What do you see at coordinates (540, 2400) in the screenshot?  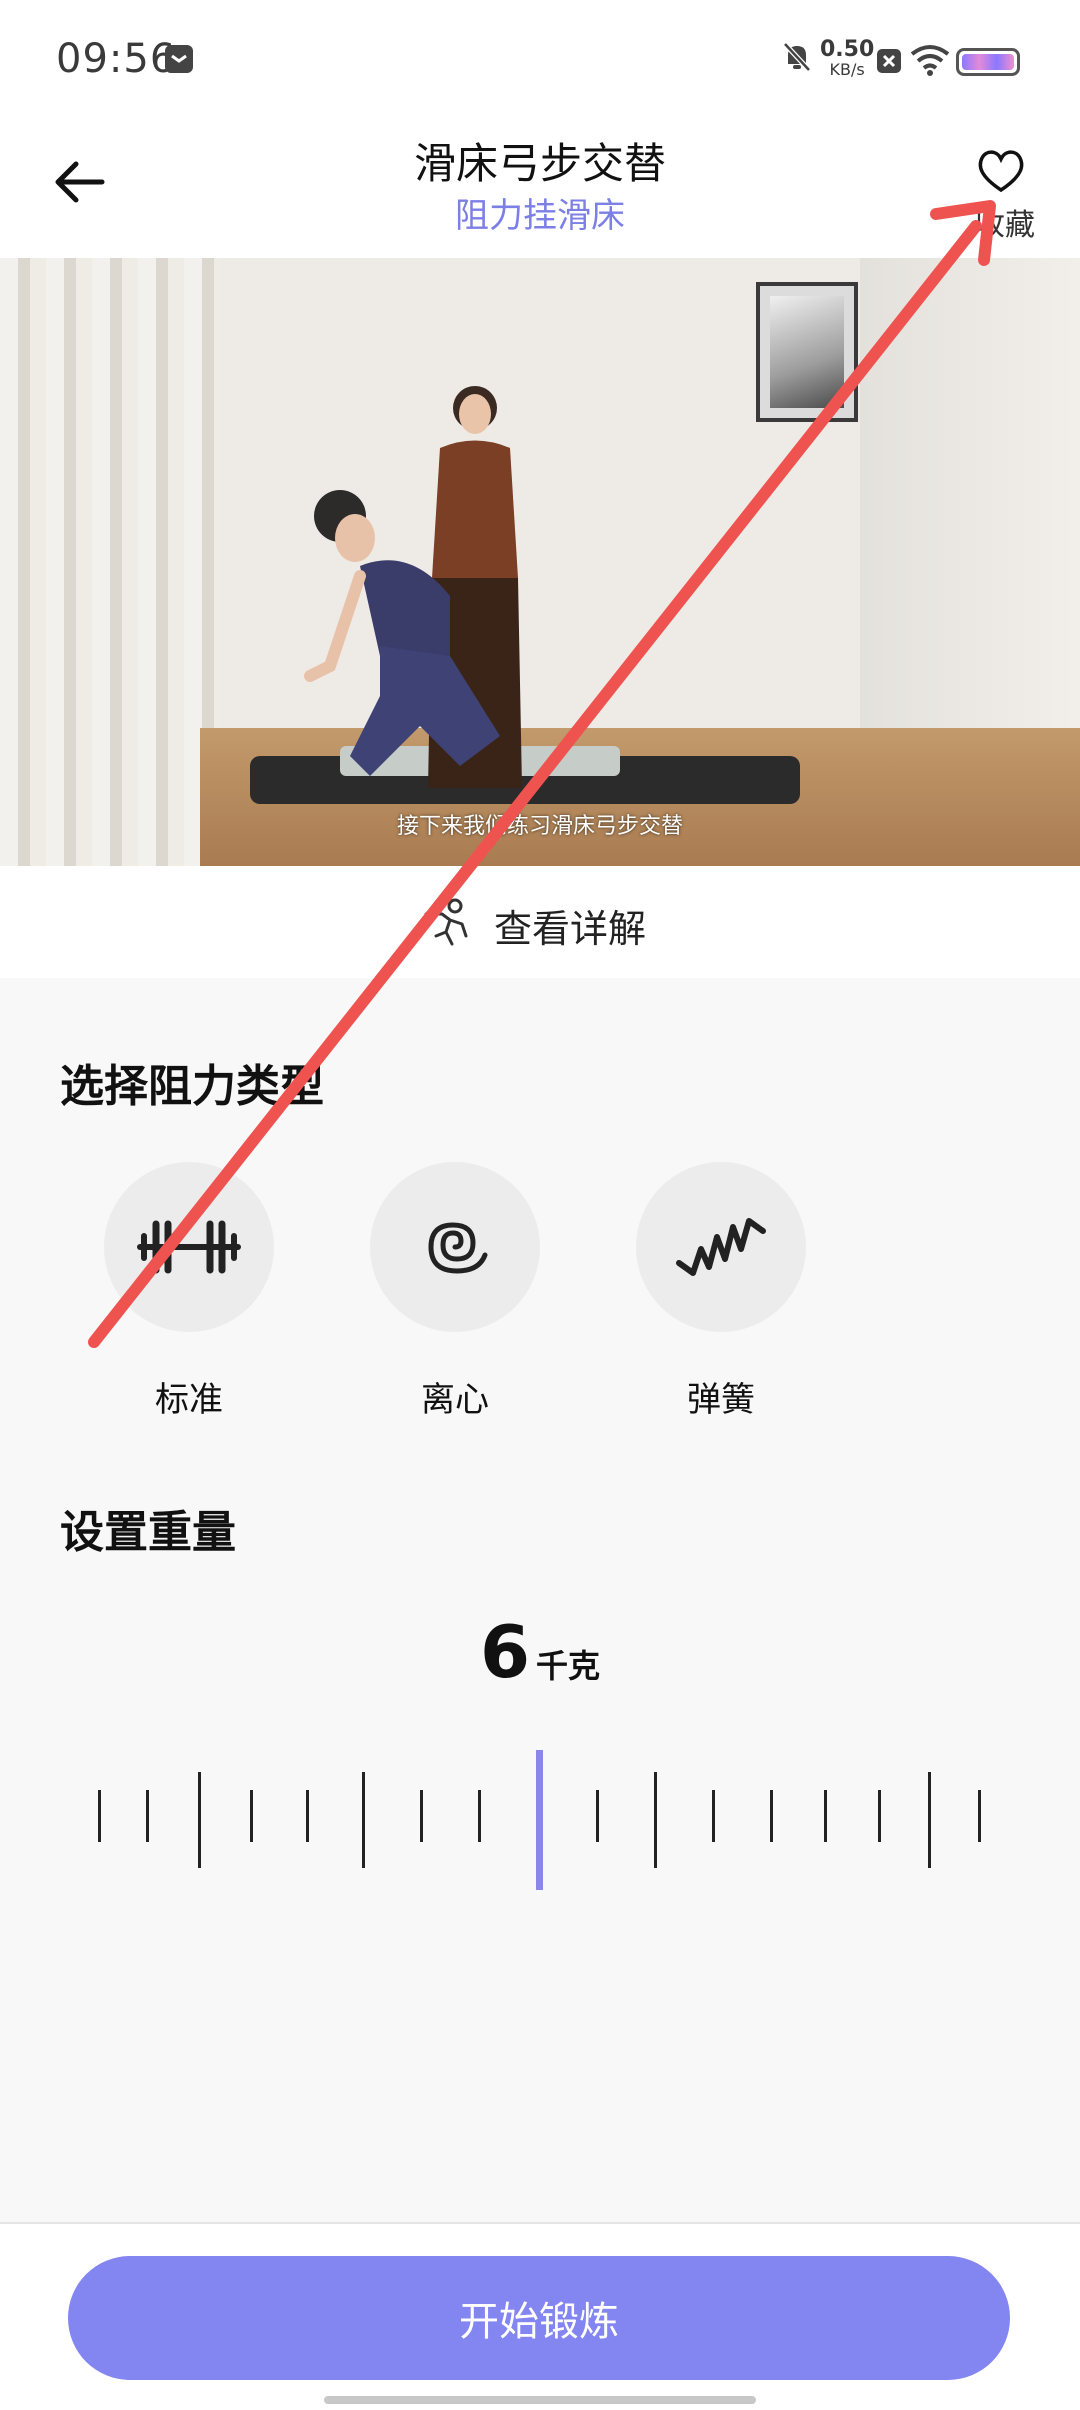 I see `home-indicator` at bounding box center [540, 2400].